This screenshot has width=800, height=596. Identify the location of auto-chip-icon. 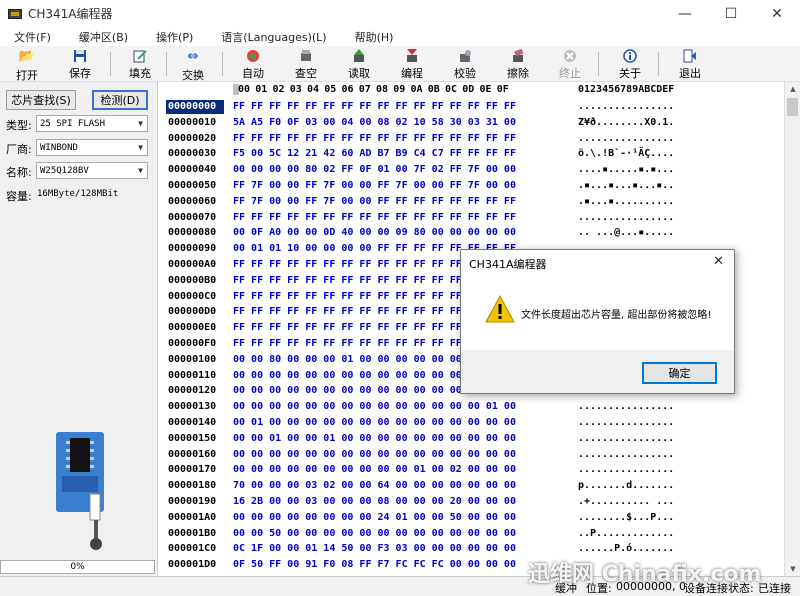
(253, 56).